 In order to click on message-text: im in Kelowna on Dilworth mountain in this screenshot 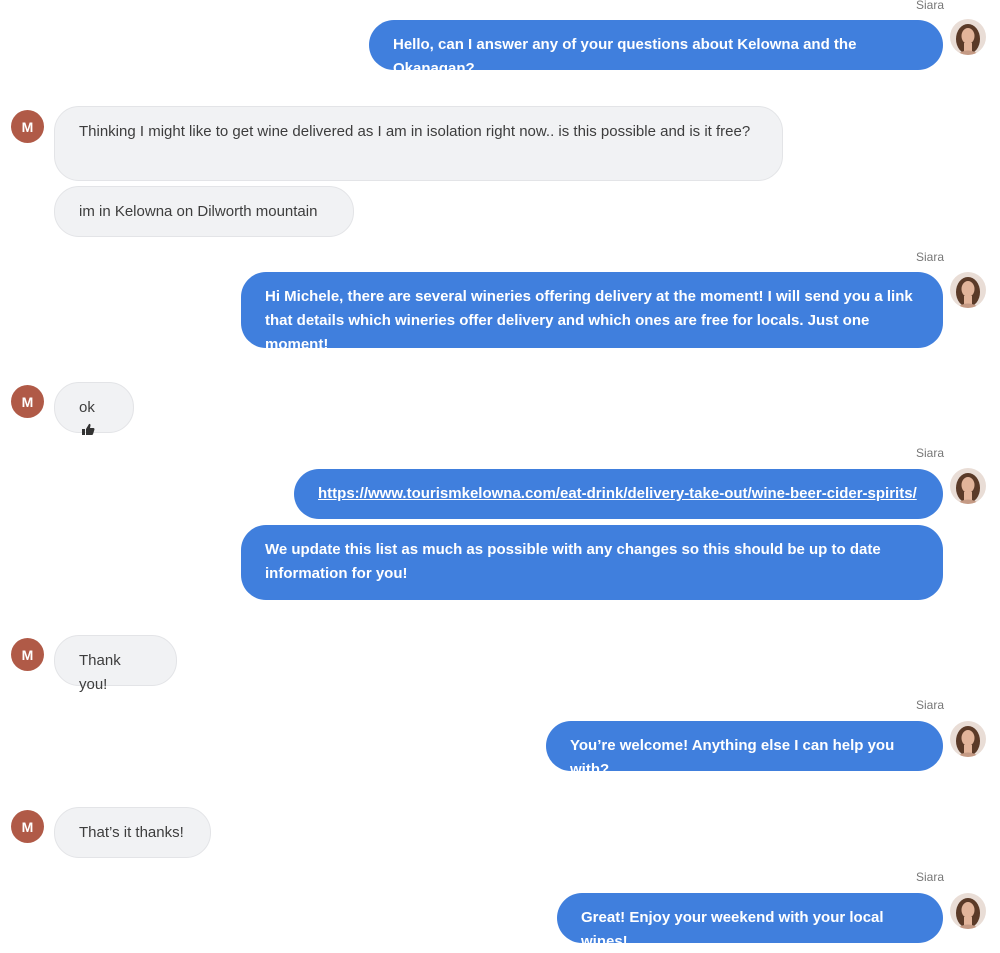, I will do `click(198, 211)`.